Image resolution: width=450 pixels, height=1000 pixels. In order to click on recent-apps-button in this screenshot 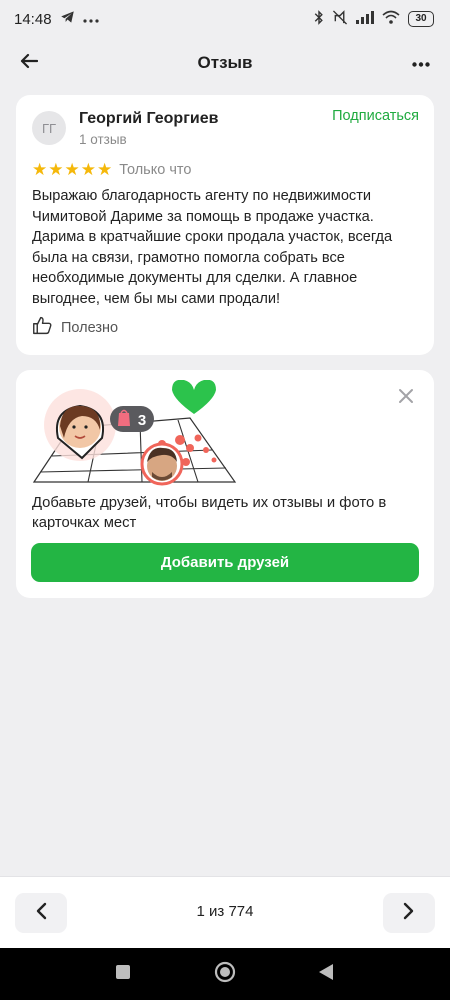, I will do `click(123, 974)`.